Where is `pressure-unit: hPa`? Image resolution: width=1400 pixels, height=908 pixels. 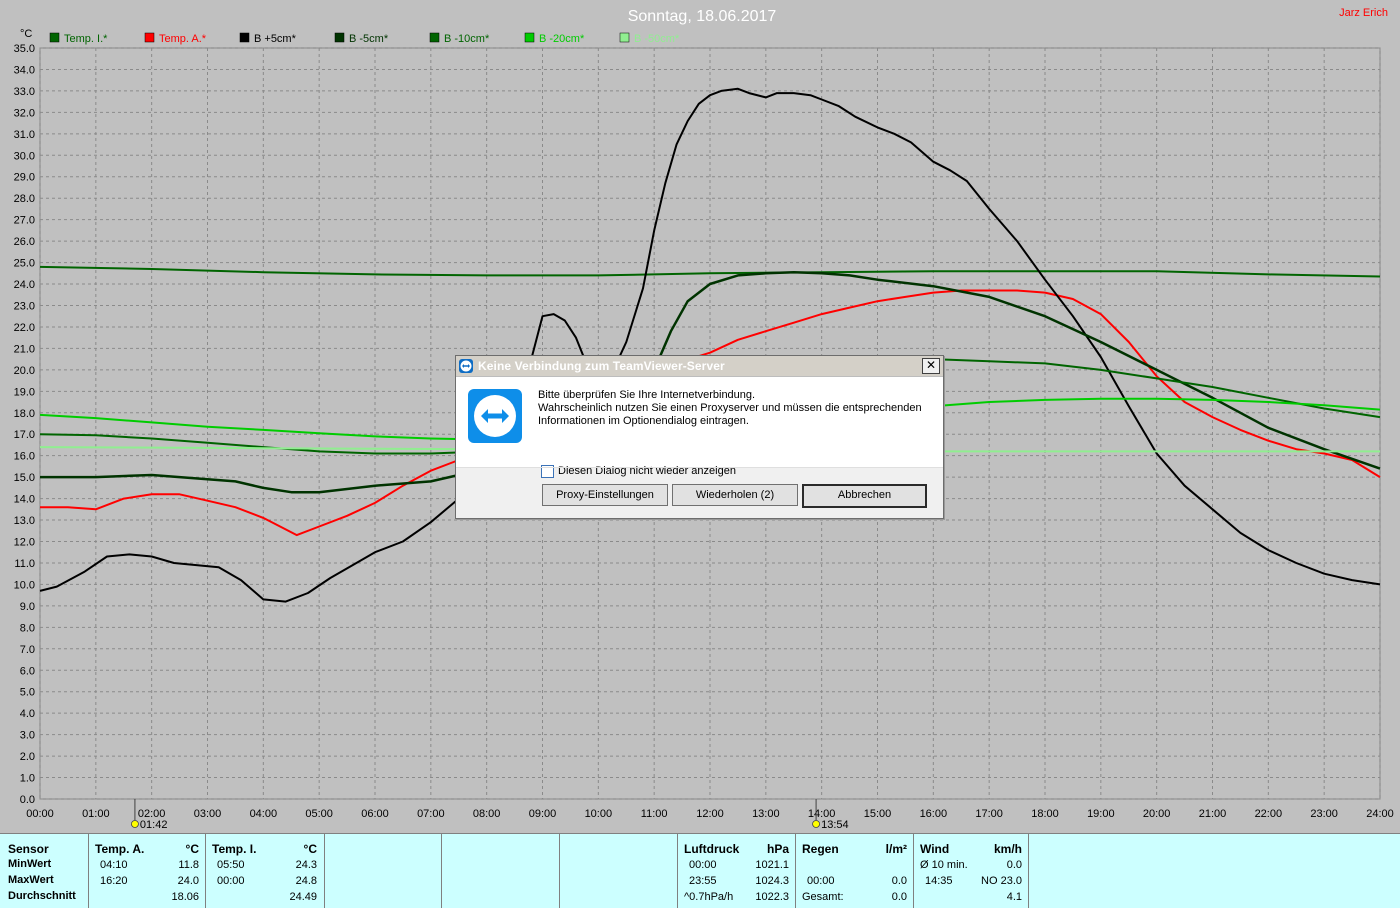
pressure-unit: hPa is located at coordinates (777, 849).